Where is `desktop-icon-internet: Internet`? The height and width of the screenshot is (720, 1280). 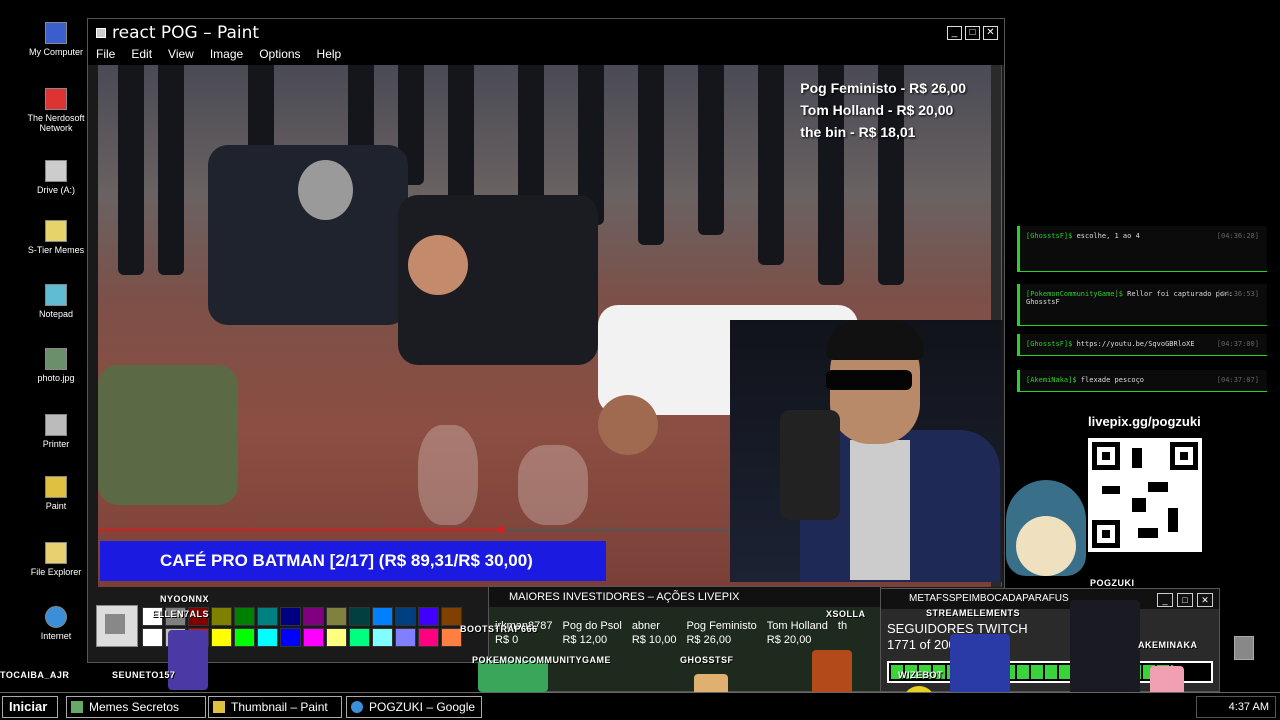
desktop-icon-internet: Internet is located at coordinates (56, 623).